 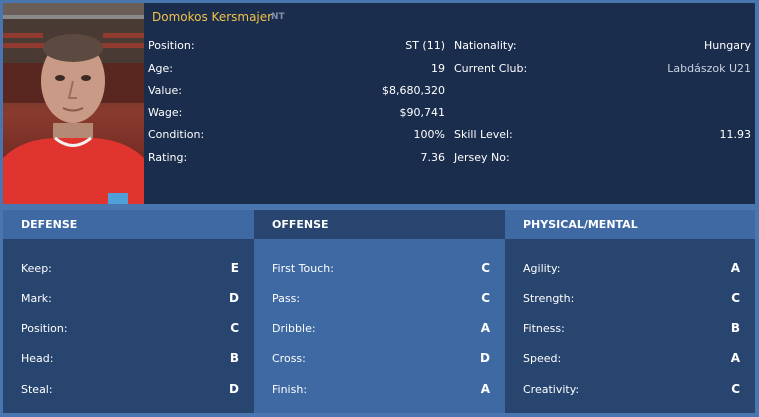 I want to click on attr-label-agility: Agility:, so click(x=542, y=268).